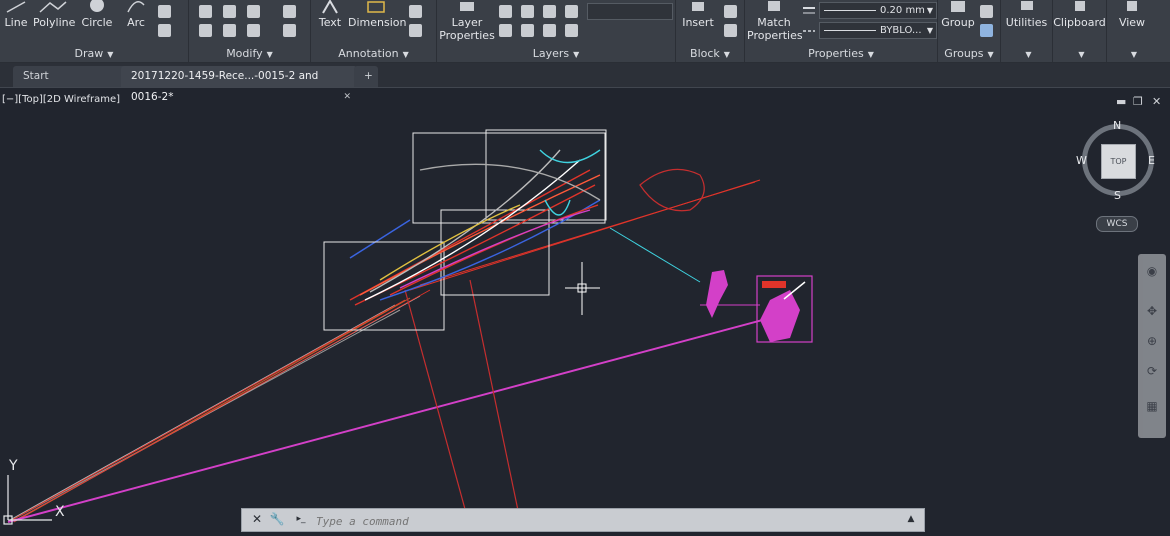 The height and width of the screenshot is (536, 1170). What do you see at coordinates (850, 30) in the screenshot?
I see `linetype-sample` at bounding box center [850, 30].